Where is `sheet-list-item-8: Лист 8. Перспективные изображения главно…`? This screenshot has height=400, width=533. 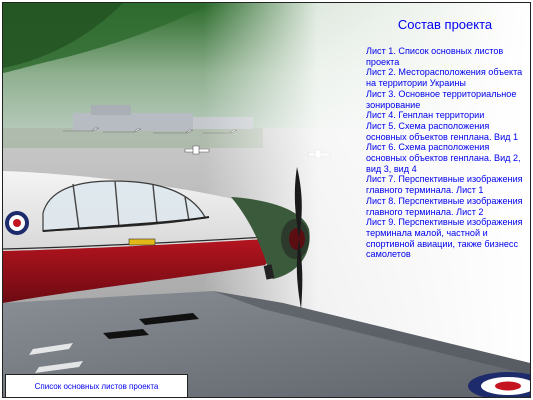
sheet-list-item-8: Лист 8. Перспективные изображения главно… is located at coordinates (447, 206).